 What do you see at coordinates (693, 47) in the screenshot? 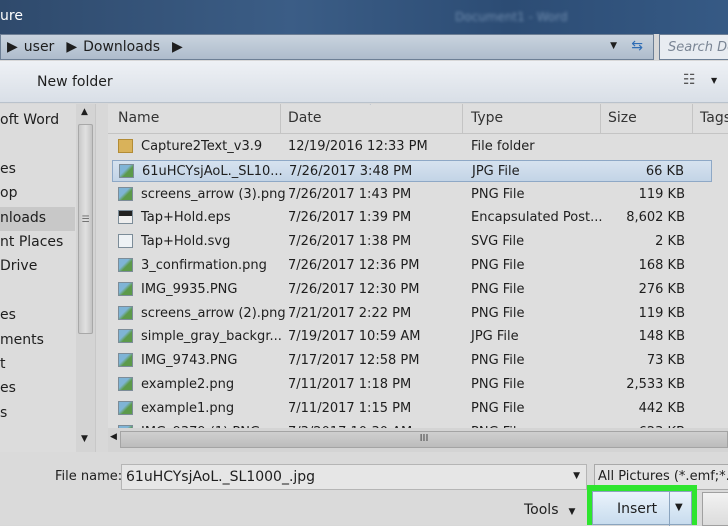
I see `search-input: Search Downloads` at bounding box center [693, 47].